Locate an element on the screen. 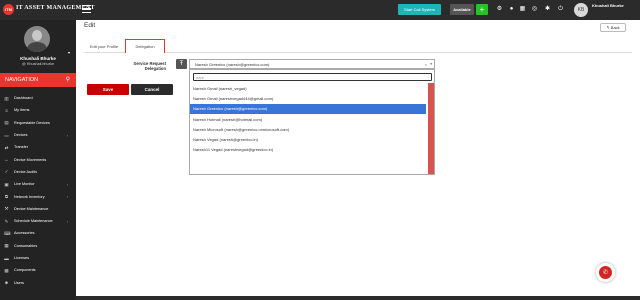 The width and height of the screenshot is (640, 300). grid-icon: ▦ is located at coordinates (522, 9).